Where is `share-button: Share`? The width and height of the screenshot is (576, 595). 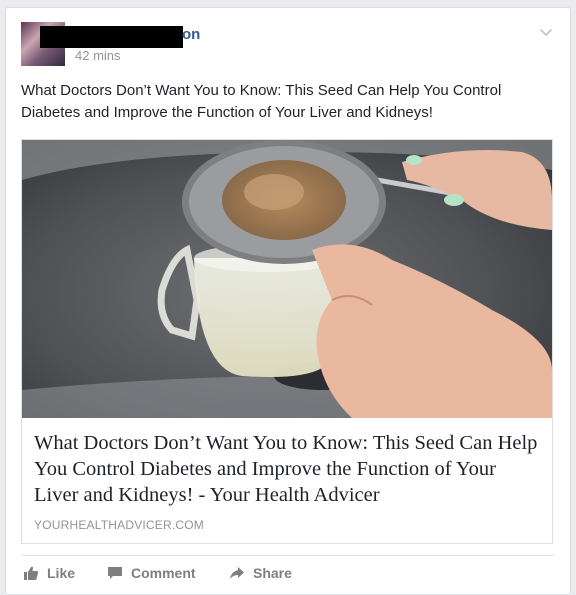 share-button: Share is located at coordinates (260, 573).